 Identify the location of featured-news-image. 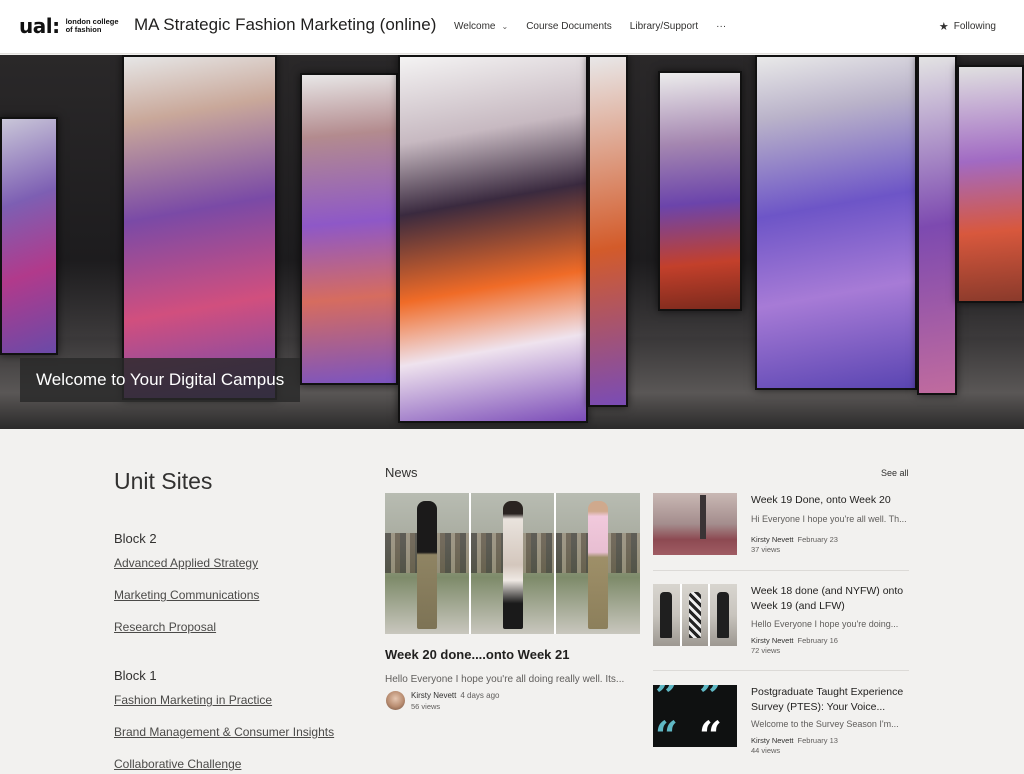
(513, 563).